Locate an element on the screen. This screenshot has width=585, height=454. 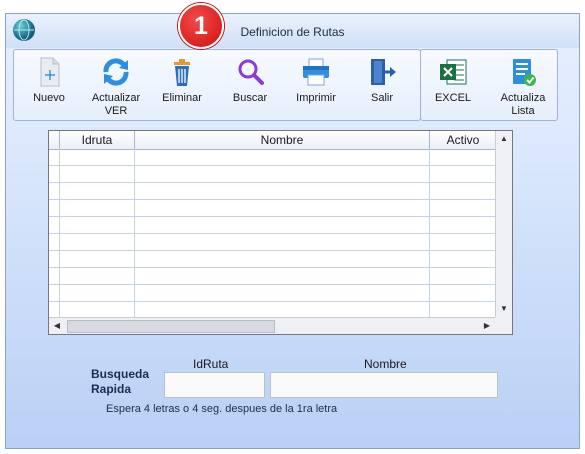
row-selector-header is located at coordinates (54, 140).